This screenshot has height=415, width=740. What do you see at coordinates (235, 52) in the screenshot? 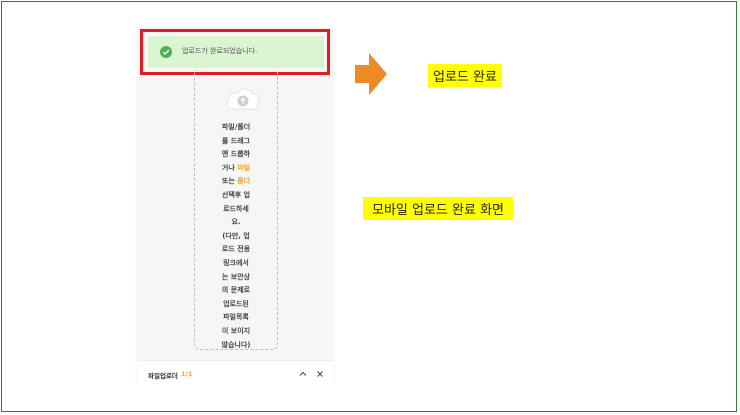
I see `toast-highlight-box` at bounding box center [235, 52].